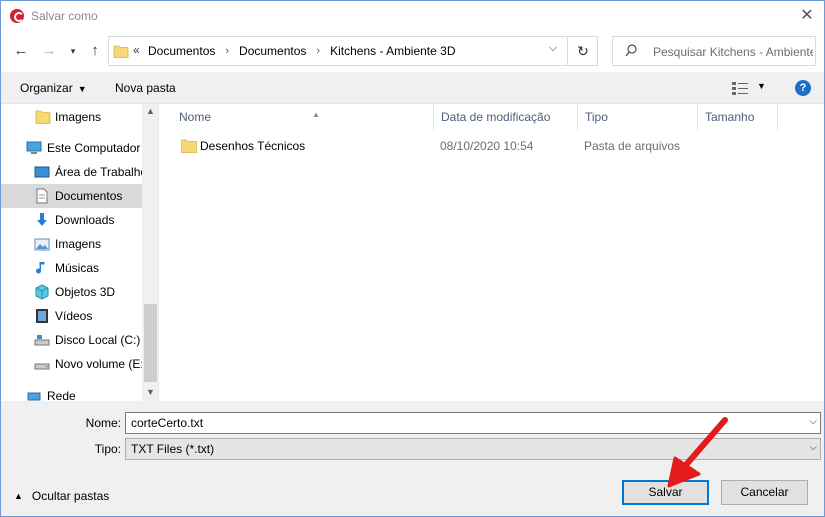 This screenshot has width=825, height=517. Describe the element at coordinates (42, 196) in the screenshot. I see `documents-icon` at that location.